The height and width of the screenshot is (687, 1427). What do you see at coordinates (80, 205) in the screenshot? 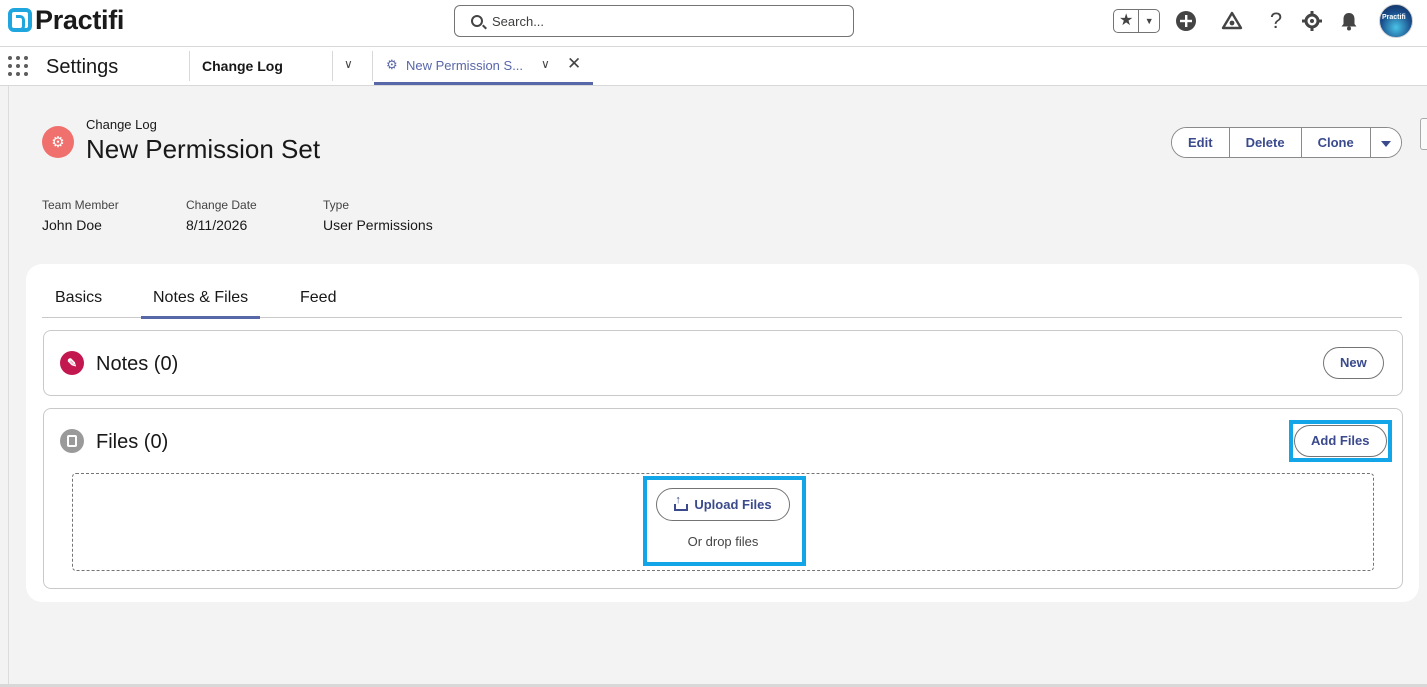
I see `field-label: Team Member` at bounding box center [80, 205].